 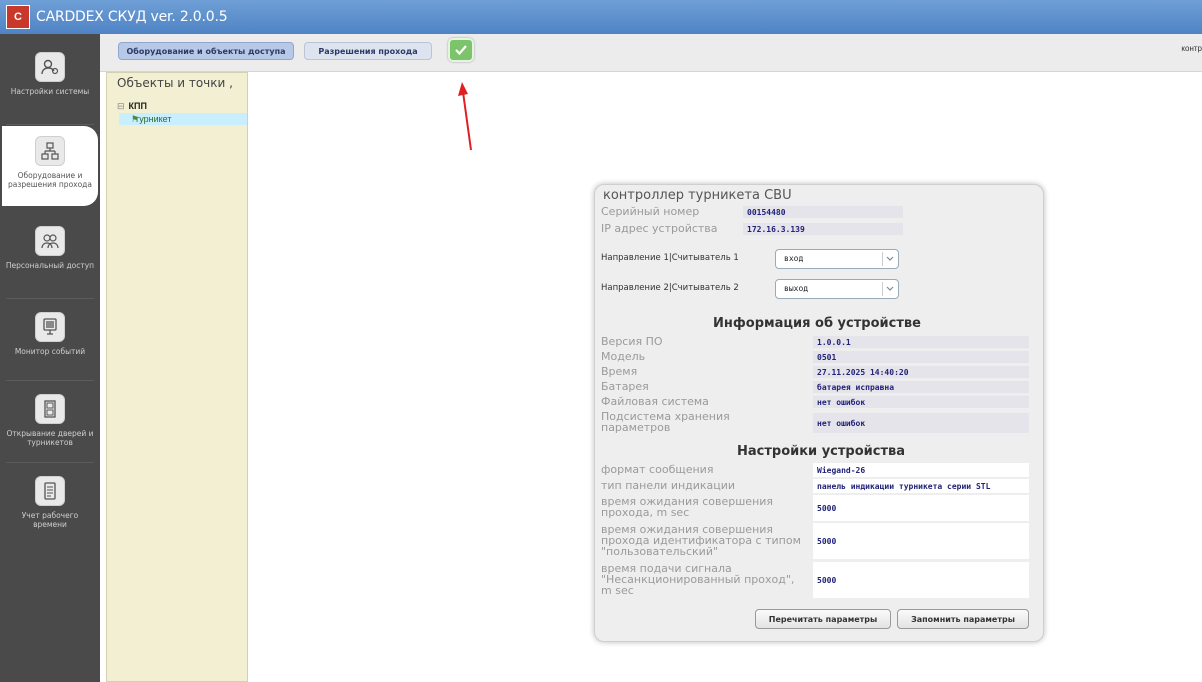 What do you see at coordinates (135, 119) in the screenshot?
I see `flag-icon: ⚑` at bounding box center [135, 119].